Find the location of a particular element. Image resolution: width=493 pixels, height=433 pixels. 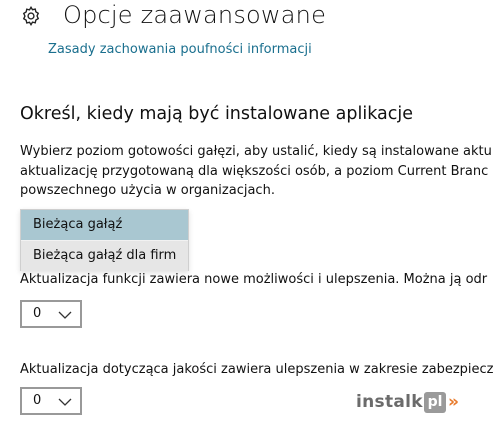

option-label: Bieżąca gałąź dla firm is located at coordinates (105, 255).